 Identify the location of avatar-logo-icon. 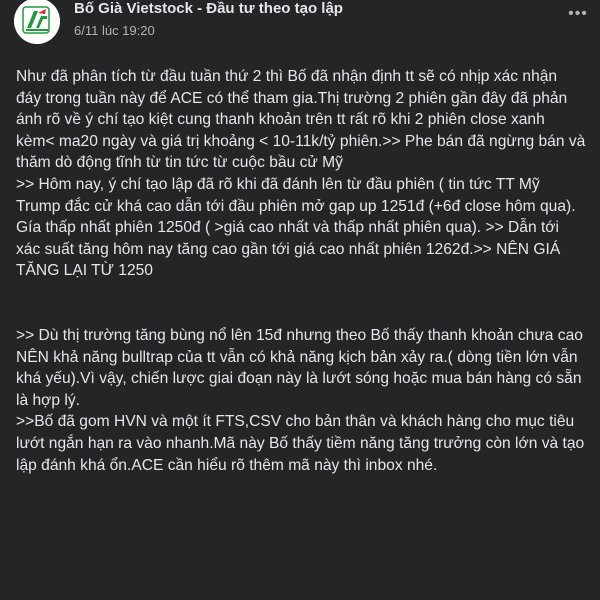
(37, 22).